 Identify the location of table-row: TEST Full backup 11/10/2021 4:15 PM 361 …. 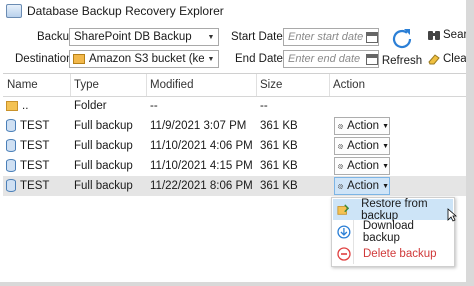
(234, 166).